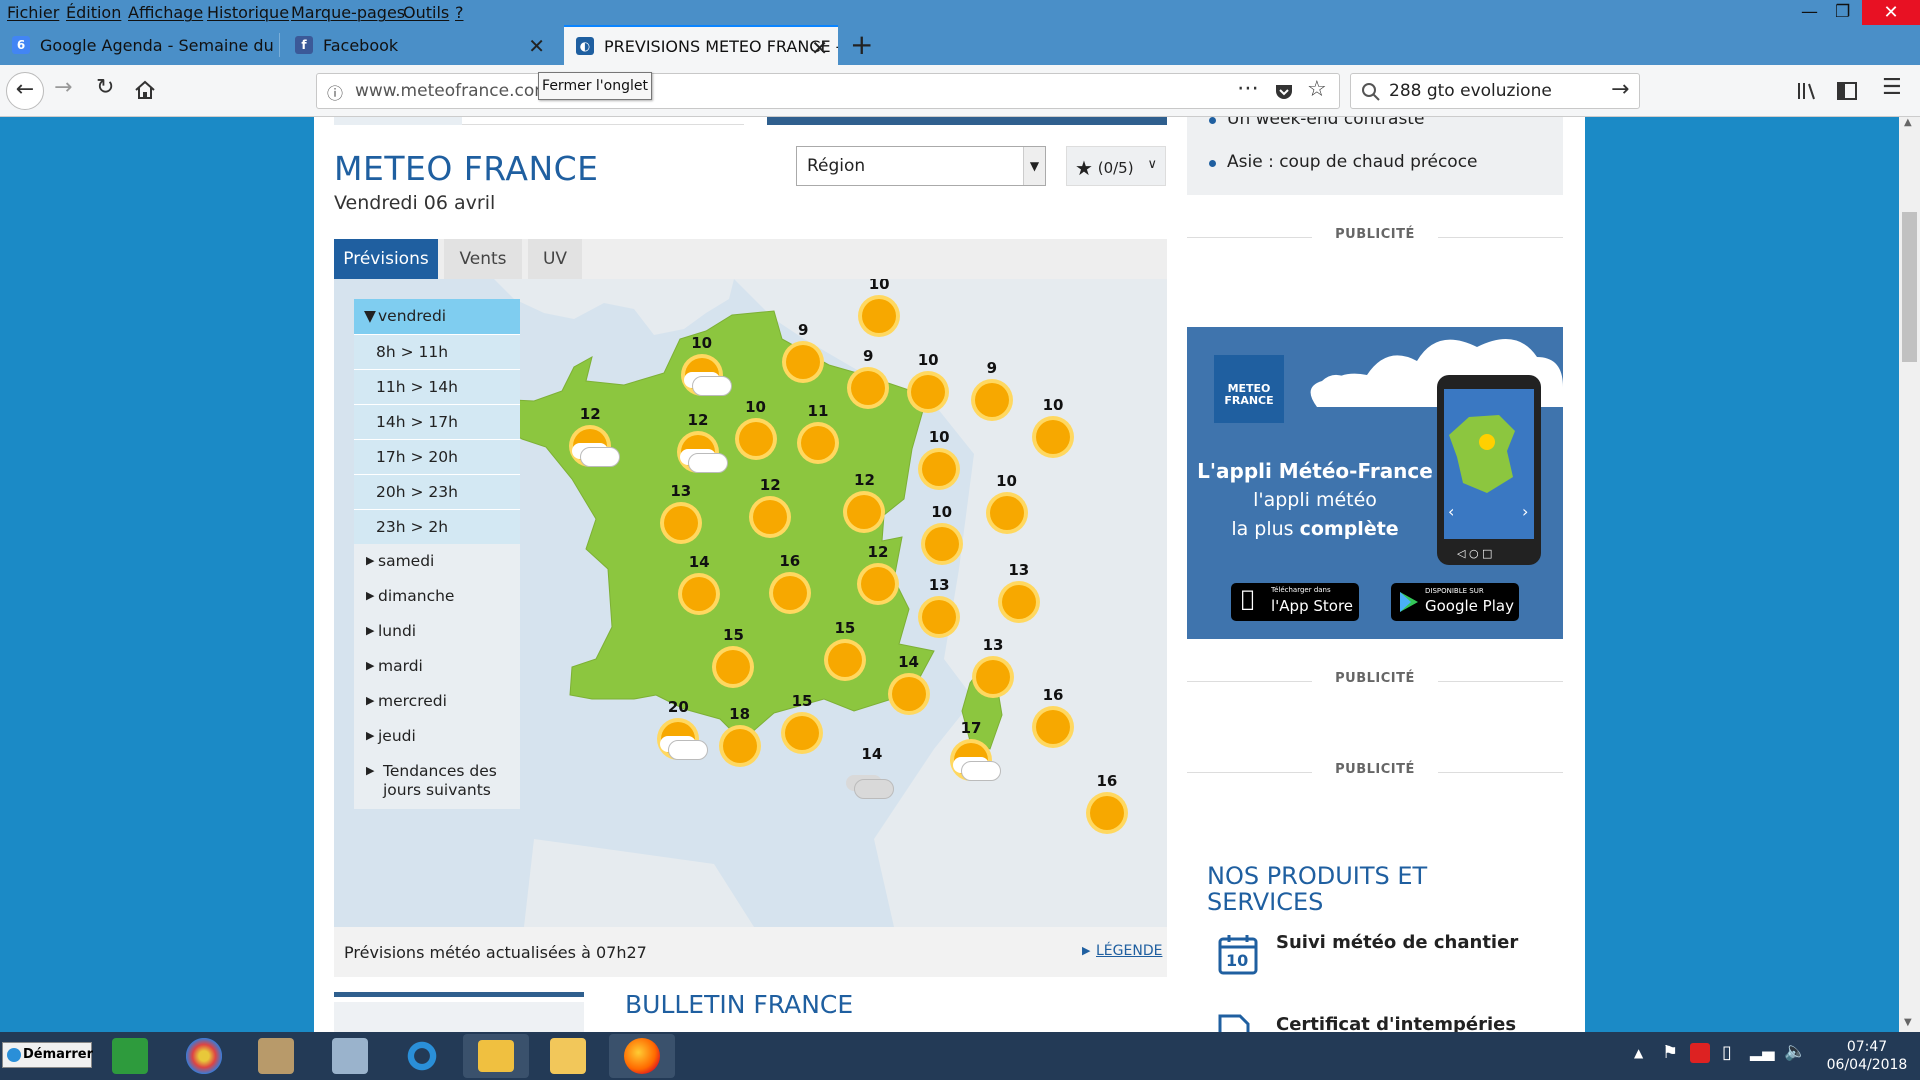 This screenshot has width=1920, height=1080. Describe the element at coordinates (1284, 92) in the screenshot. I see `pocket-icon` at that location.